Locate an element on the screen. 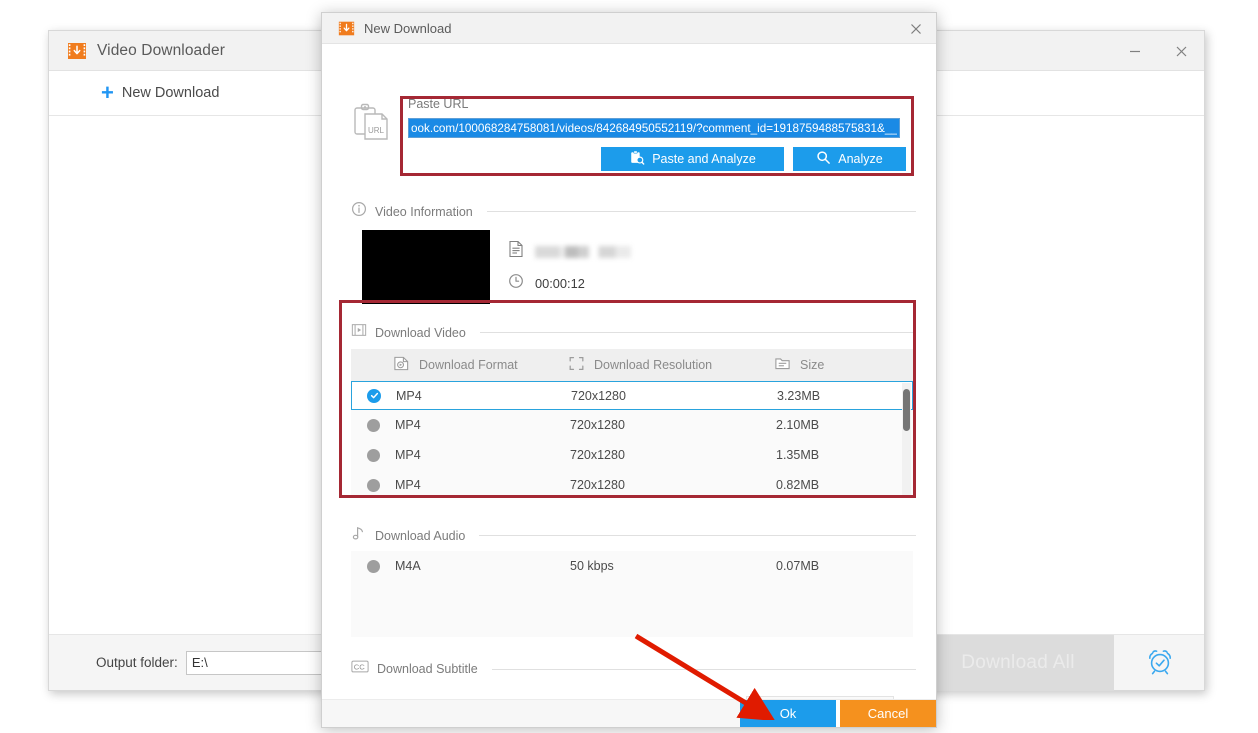  output-folder-label: Output folder: is located at coordinates (137, 662).